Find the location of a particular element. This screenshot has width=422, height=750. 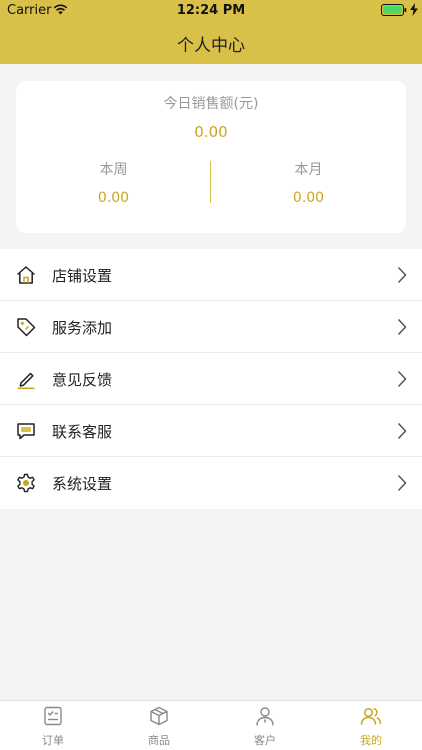

status-bar: Carrier 12:24 PM is located at coordinates (211, 10).